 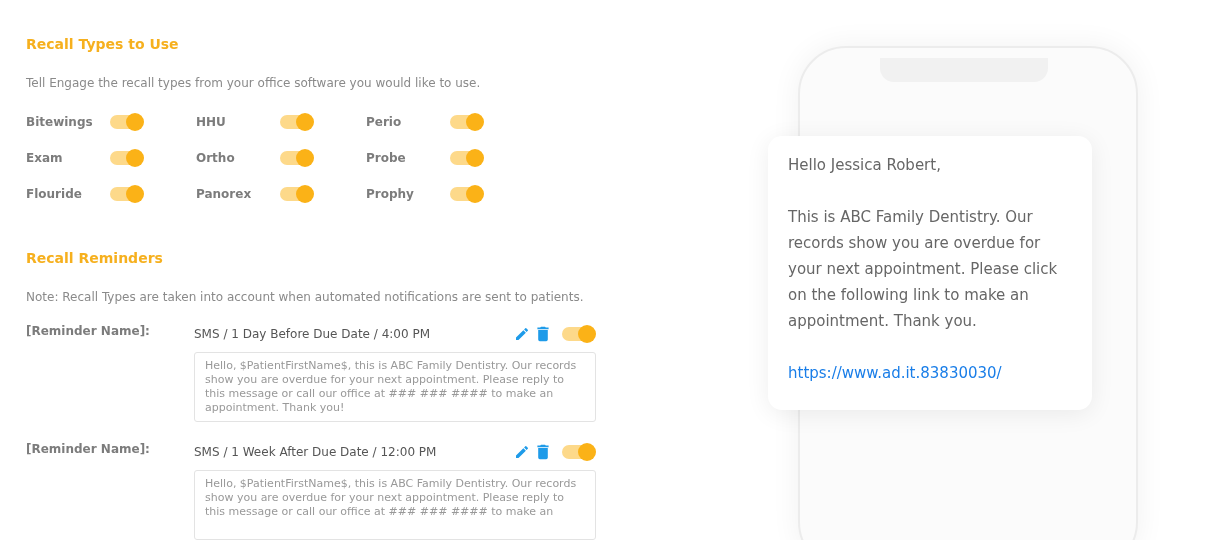 I want to click on reminder-schedule: SMS / 1 Day Before Due Date / 4:00 PM, so click(x=312, y=334).